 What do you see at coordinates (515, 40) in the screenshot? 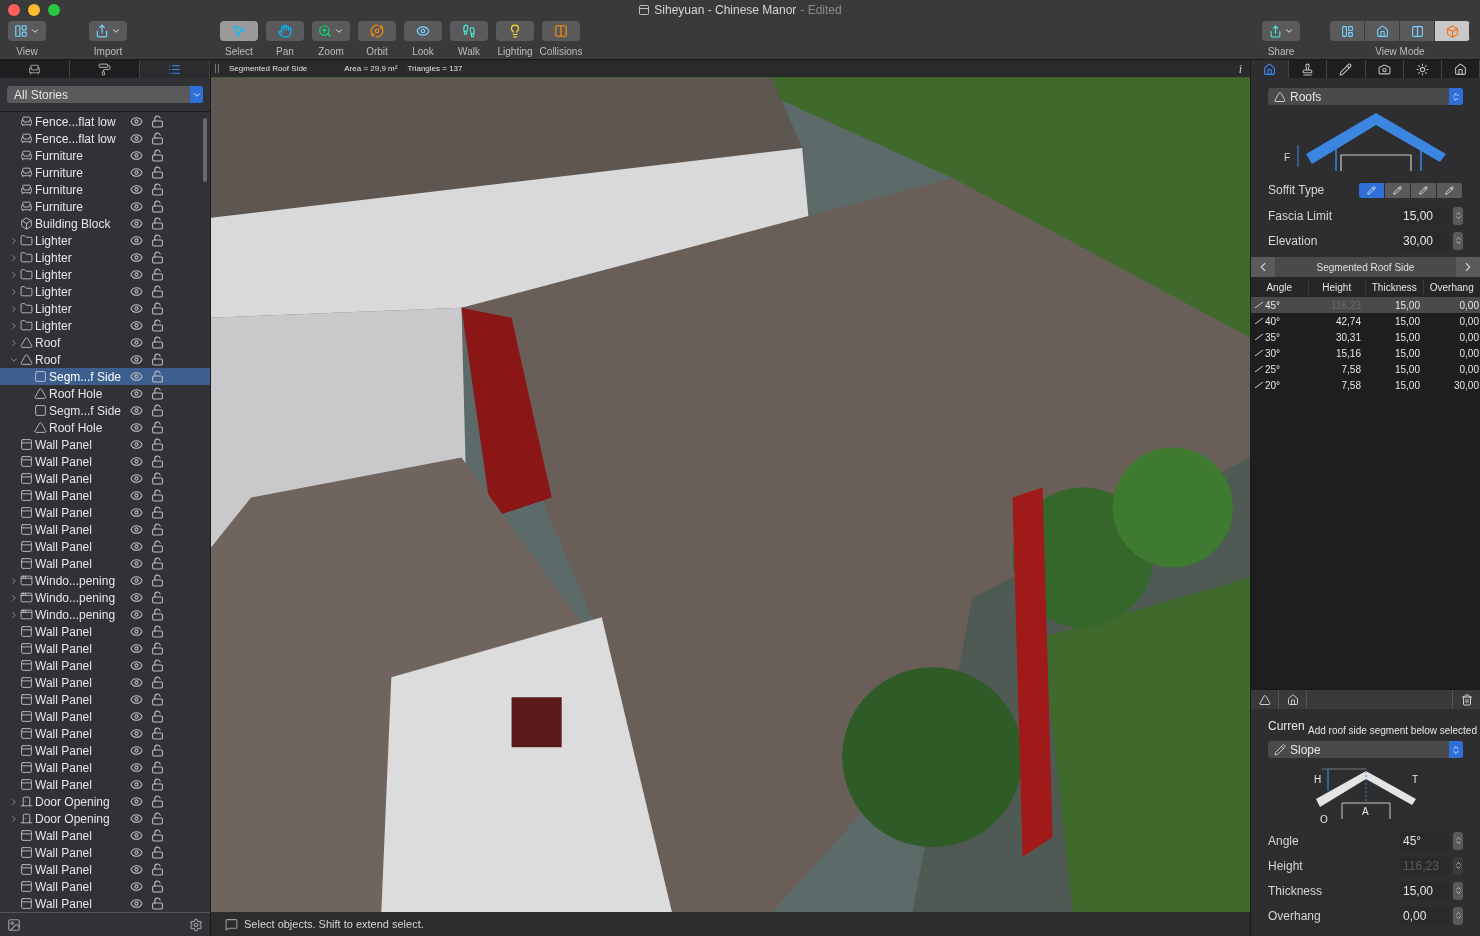
I see `toolbar-button: Lighting` at bounding box center [515, 40].